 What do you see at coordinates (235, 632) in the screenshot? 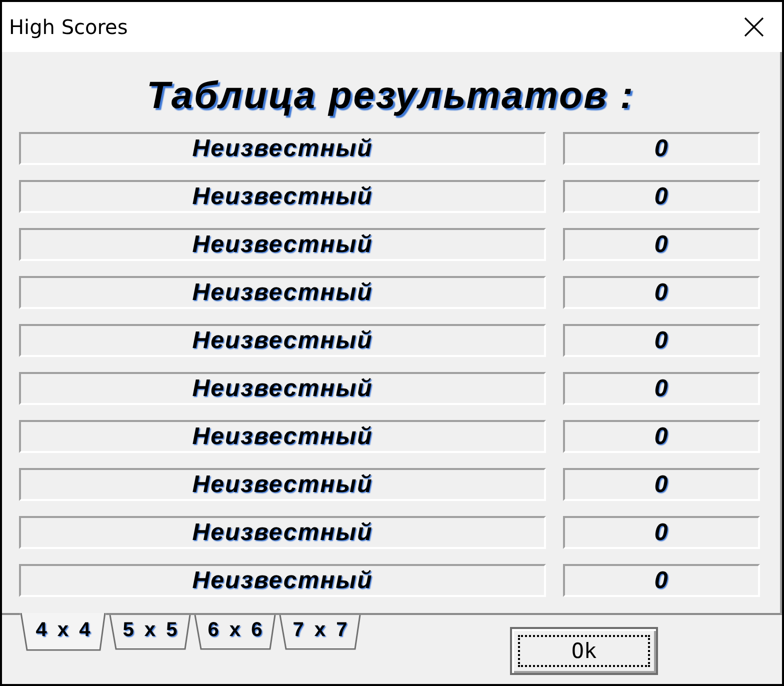
I see `board-size-tab: 6 x 6` at bounding box center [235, 632].